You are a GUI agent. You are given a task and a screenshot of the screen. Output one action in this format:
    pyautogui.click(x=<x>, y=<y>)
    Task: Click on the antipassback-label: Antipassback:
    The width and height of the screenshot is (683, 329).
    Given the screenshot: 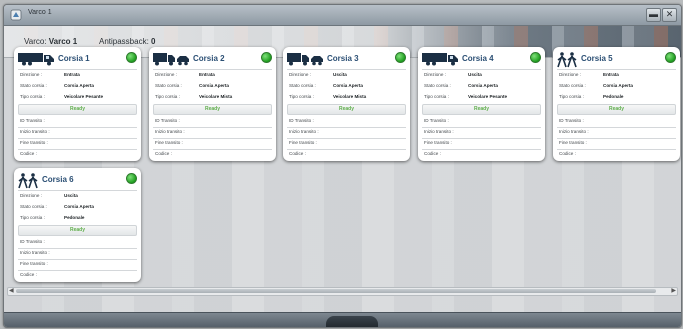 What is the action you would take?
    pyautogui.click(x=124, y=41)
    